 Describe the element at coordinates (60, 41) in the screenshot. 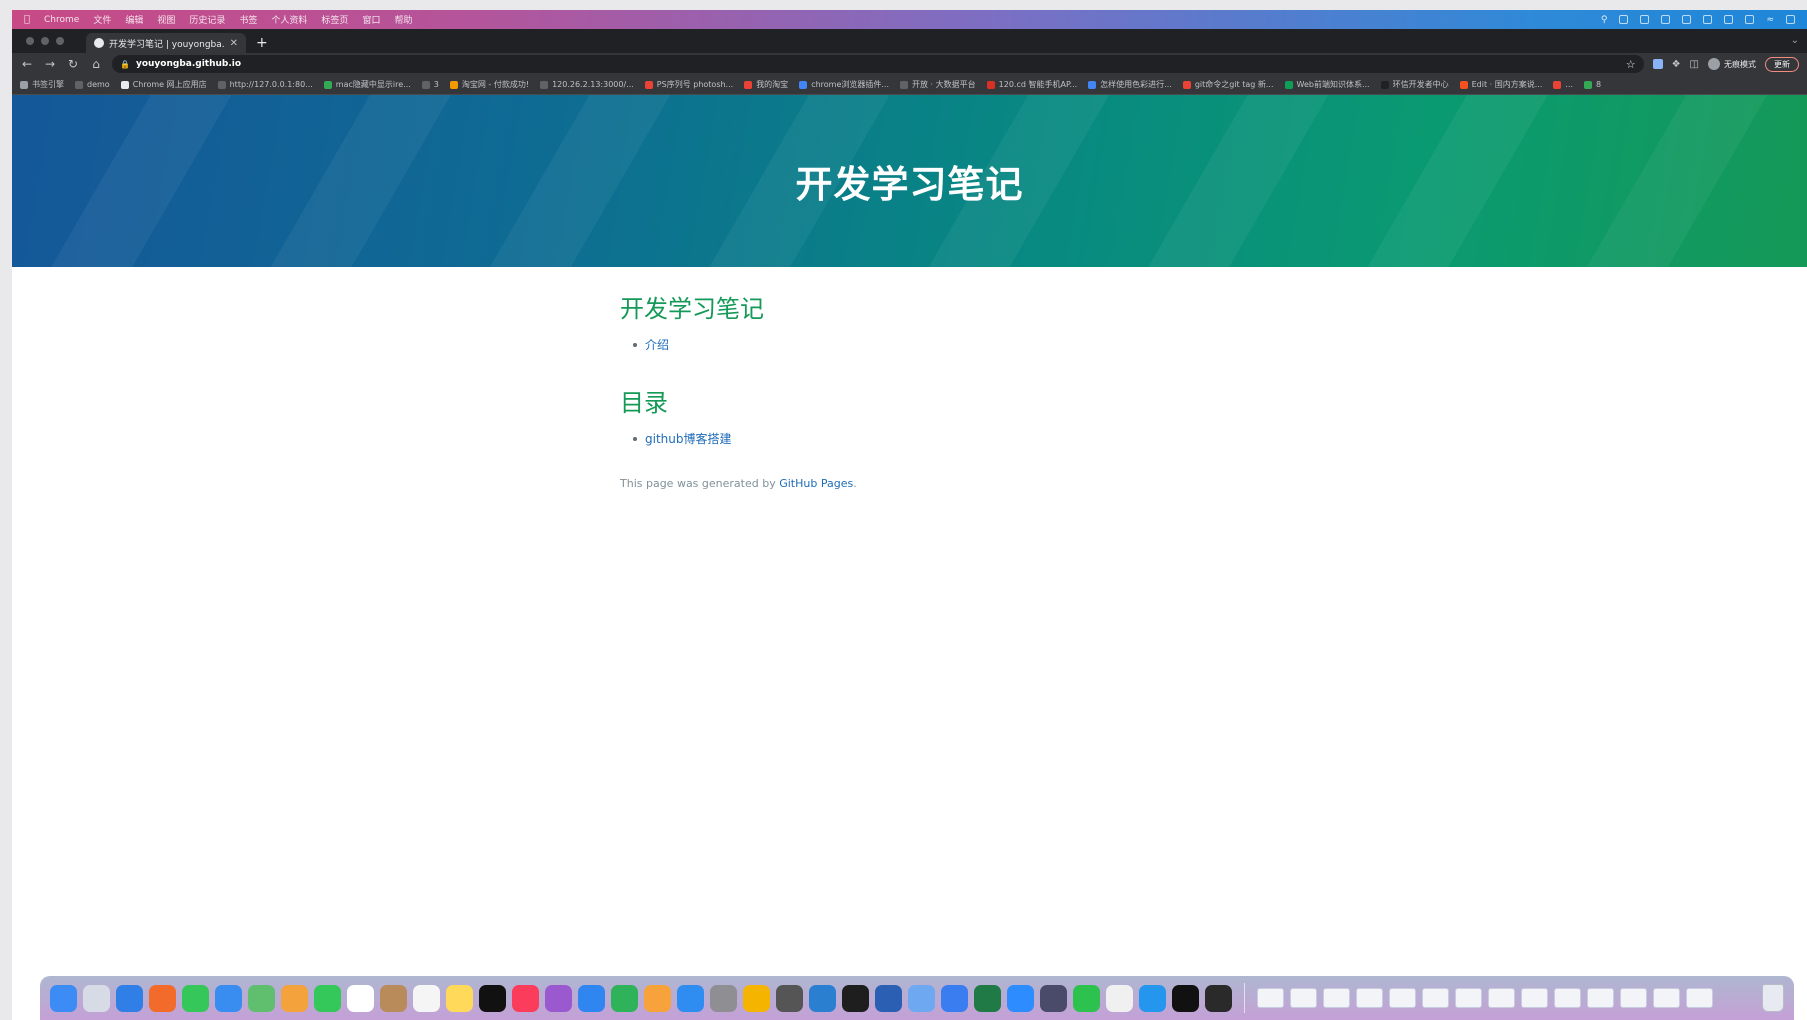

I see `zoom-window-button` at that location.